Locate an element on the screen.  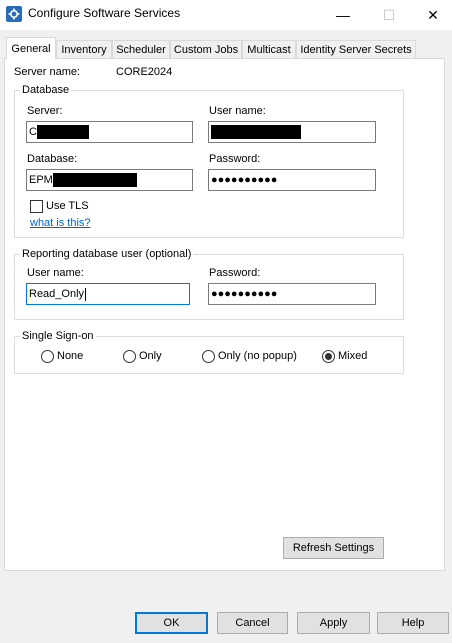
apply-button: Apply is located at coordinates (333, 623).